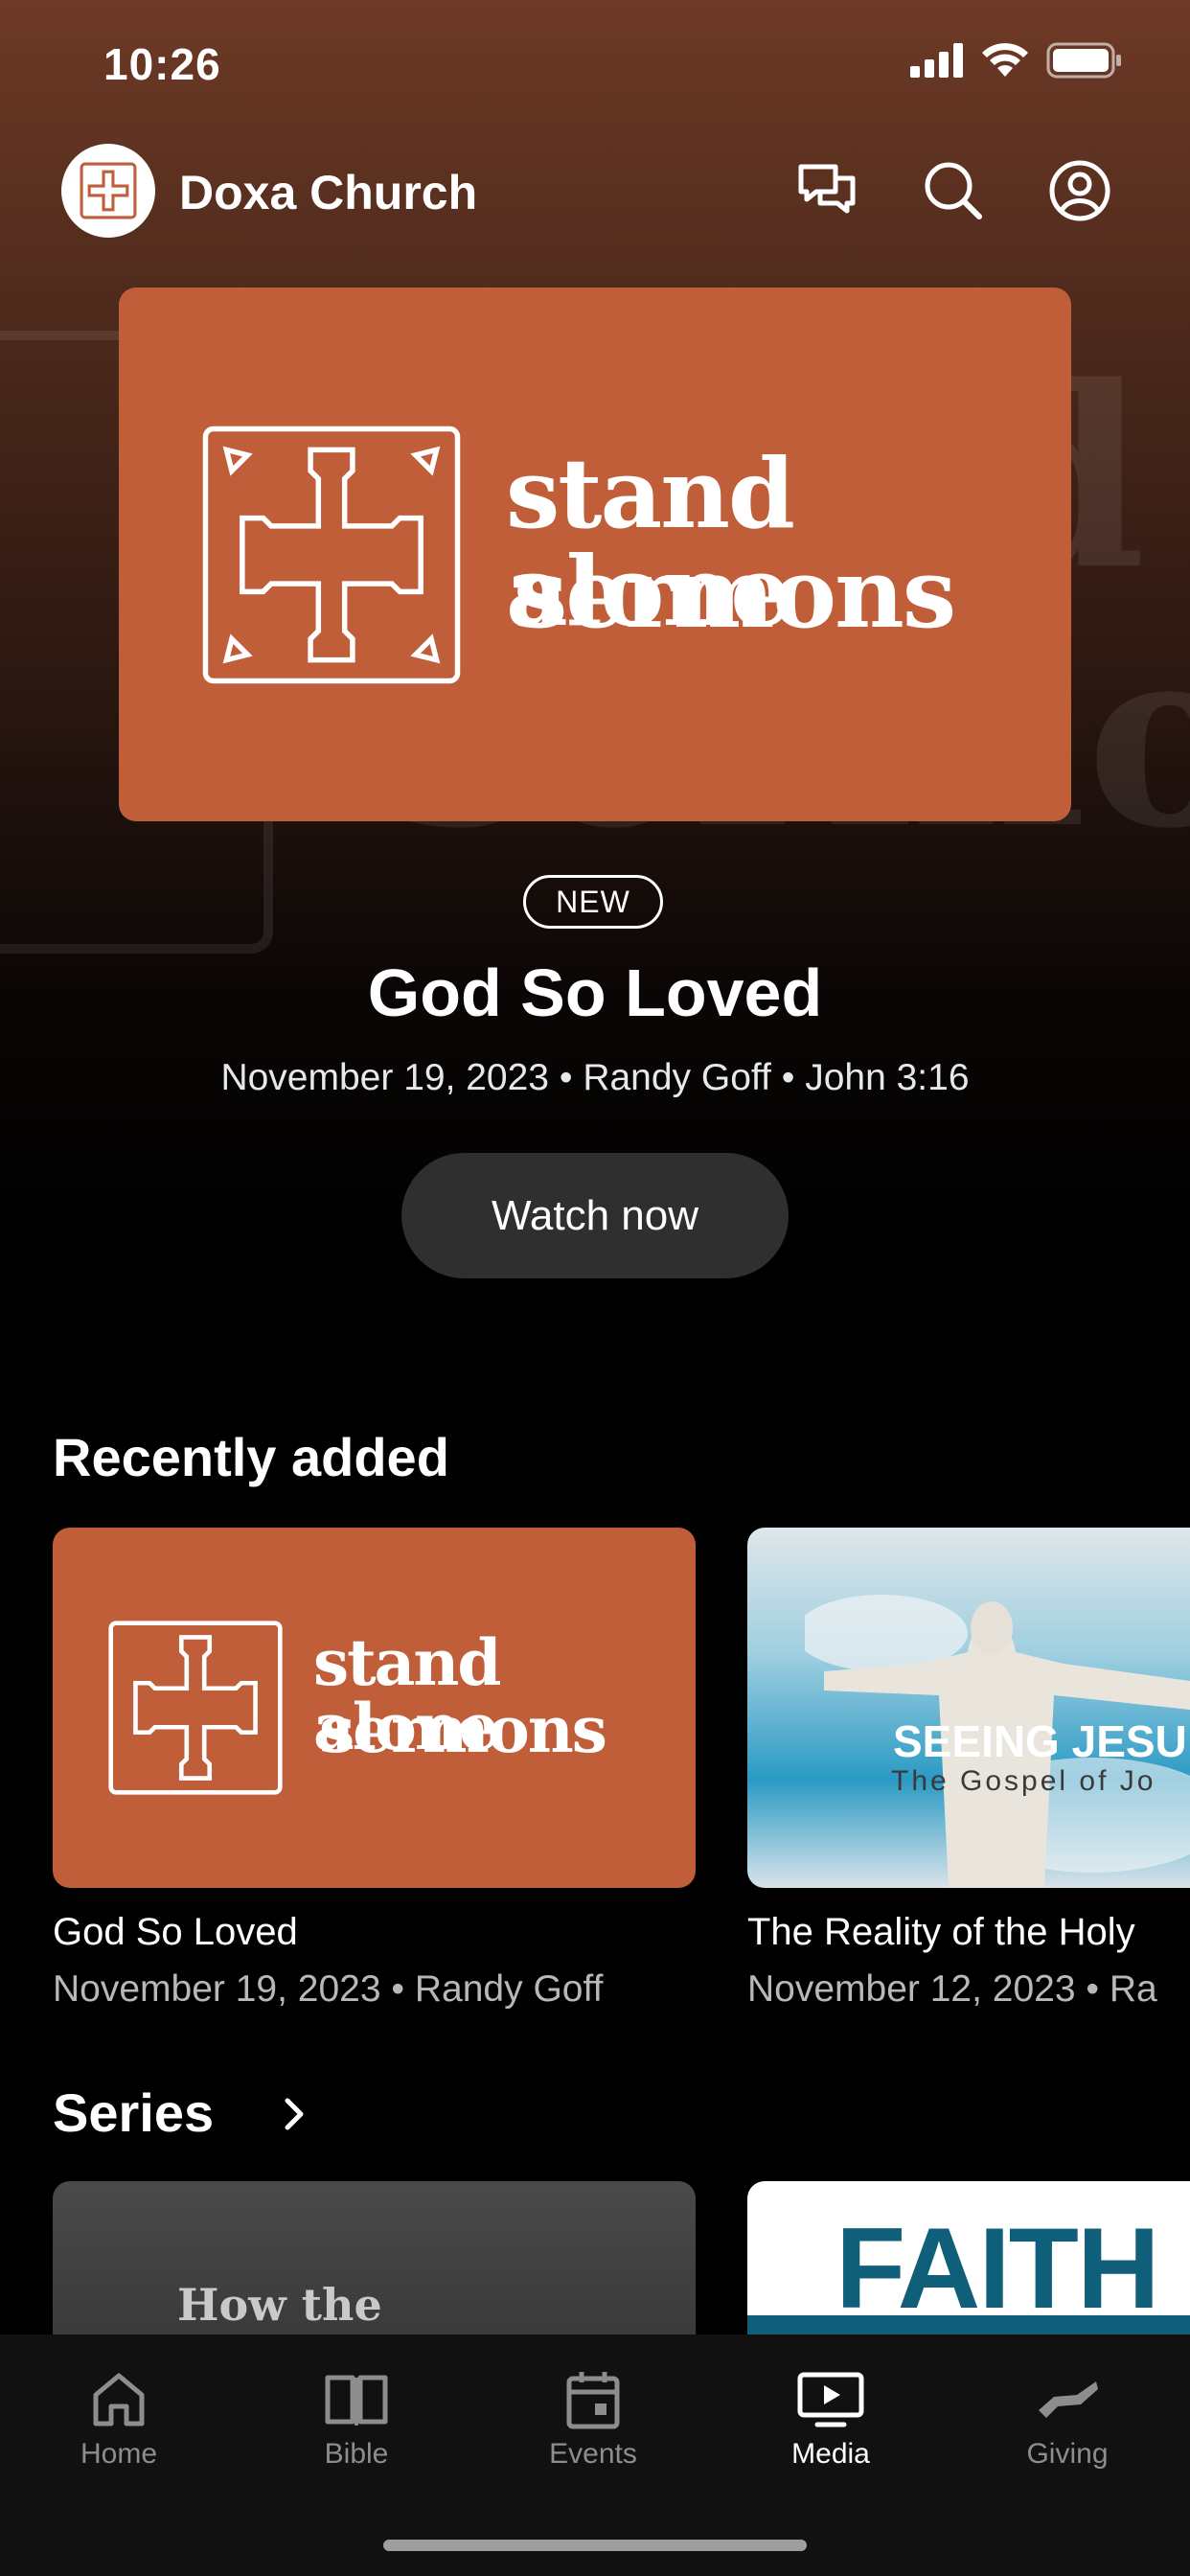 The width and height of the screenshot is (1190, 2576). Describe the element at coordinates (595, 191) in the screenshot. I see `app-header: Doxa Church` at that location.